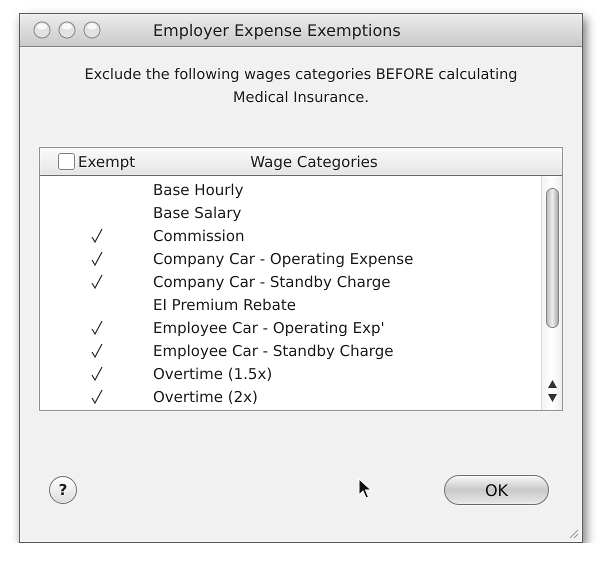 The image size is (599, 564). I want to click on minimize-button, so click(67, 30).